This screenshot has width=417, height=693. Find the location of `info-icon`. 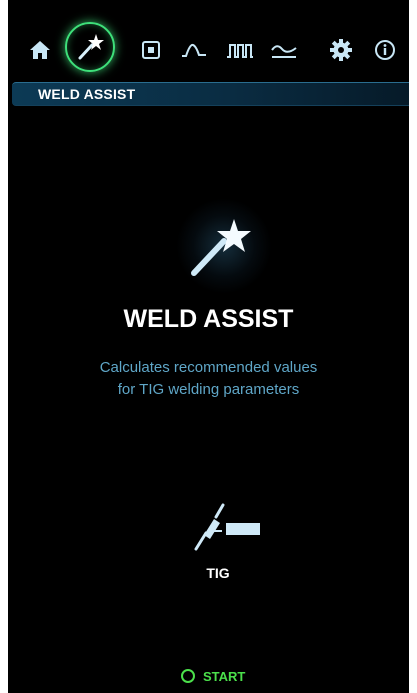

info-icon is located at coordinates (385, 50).